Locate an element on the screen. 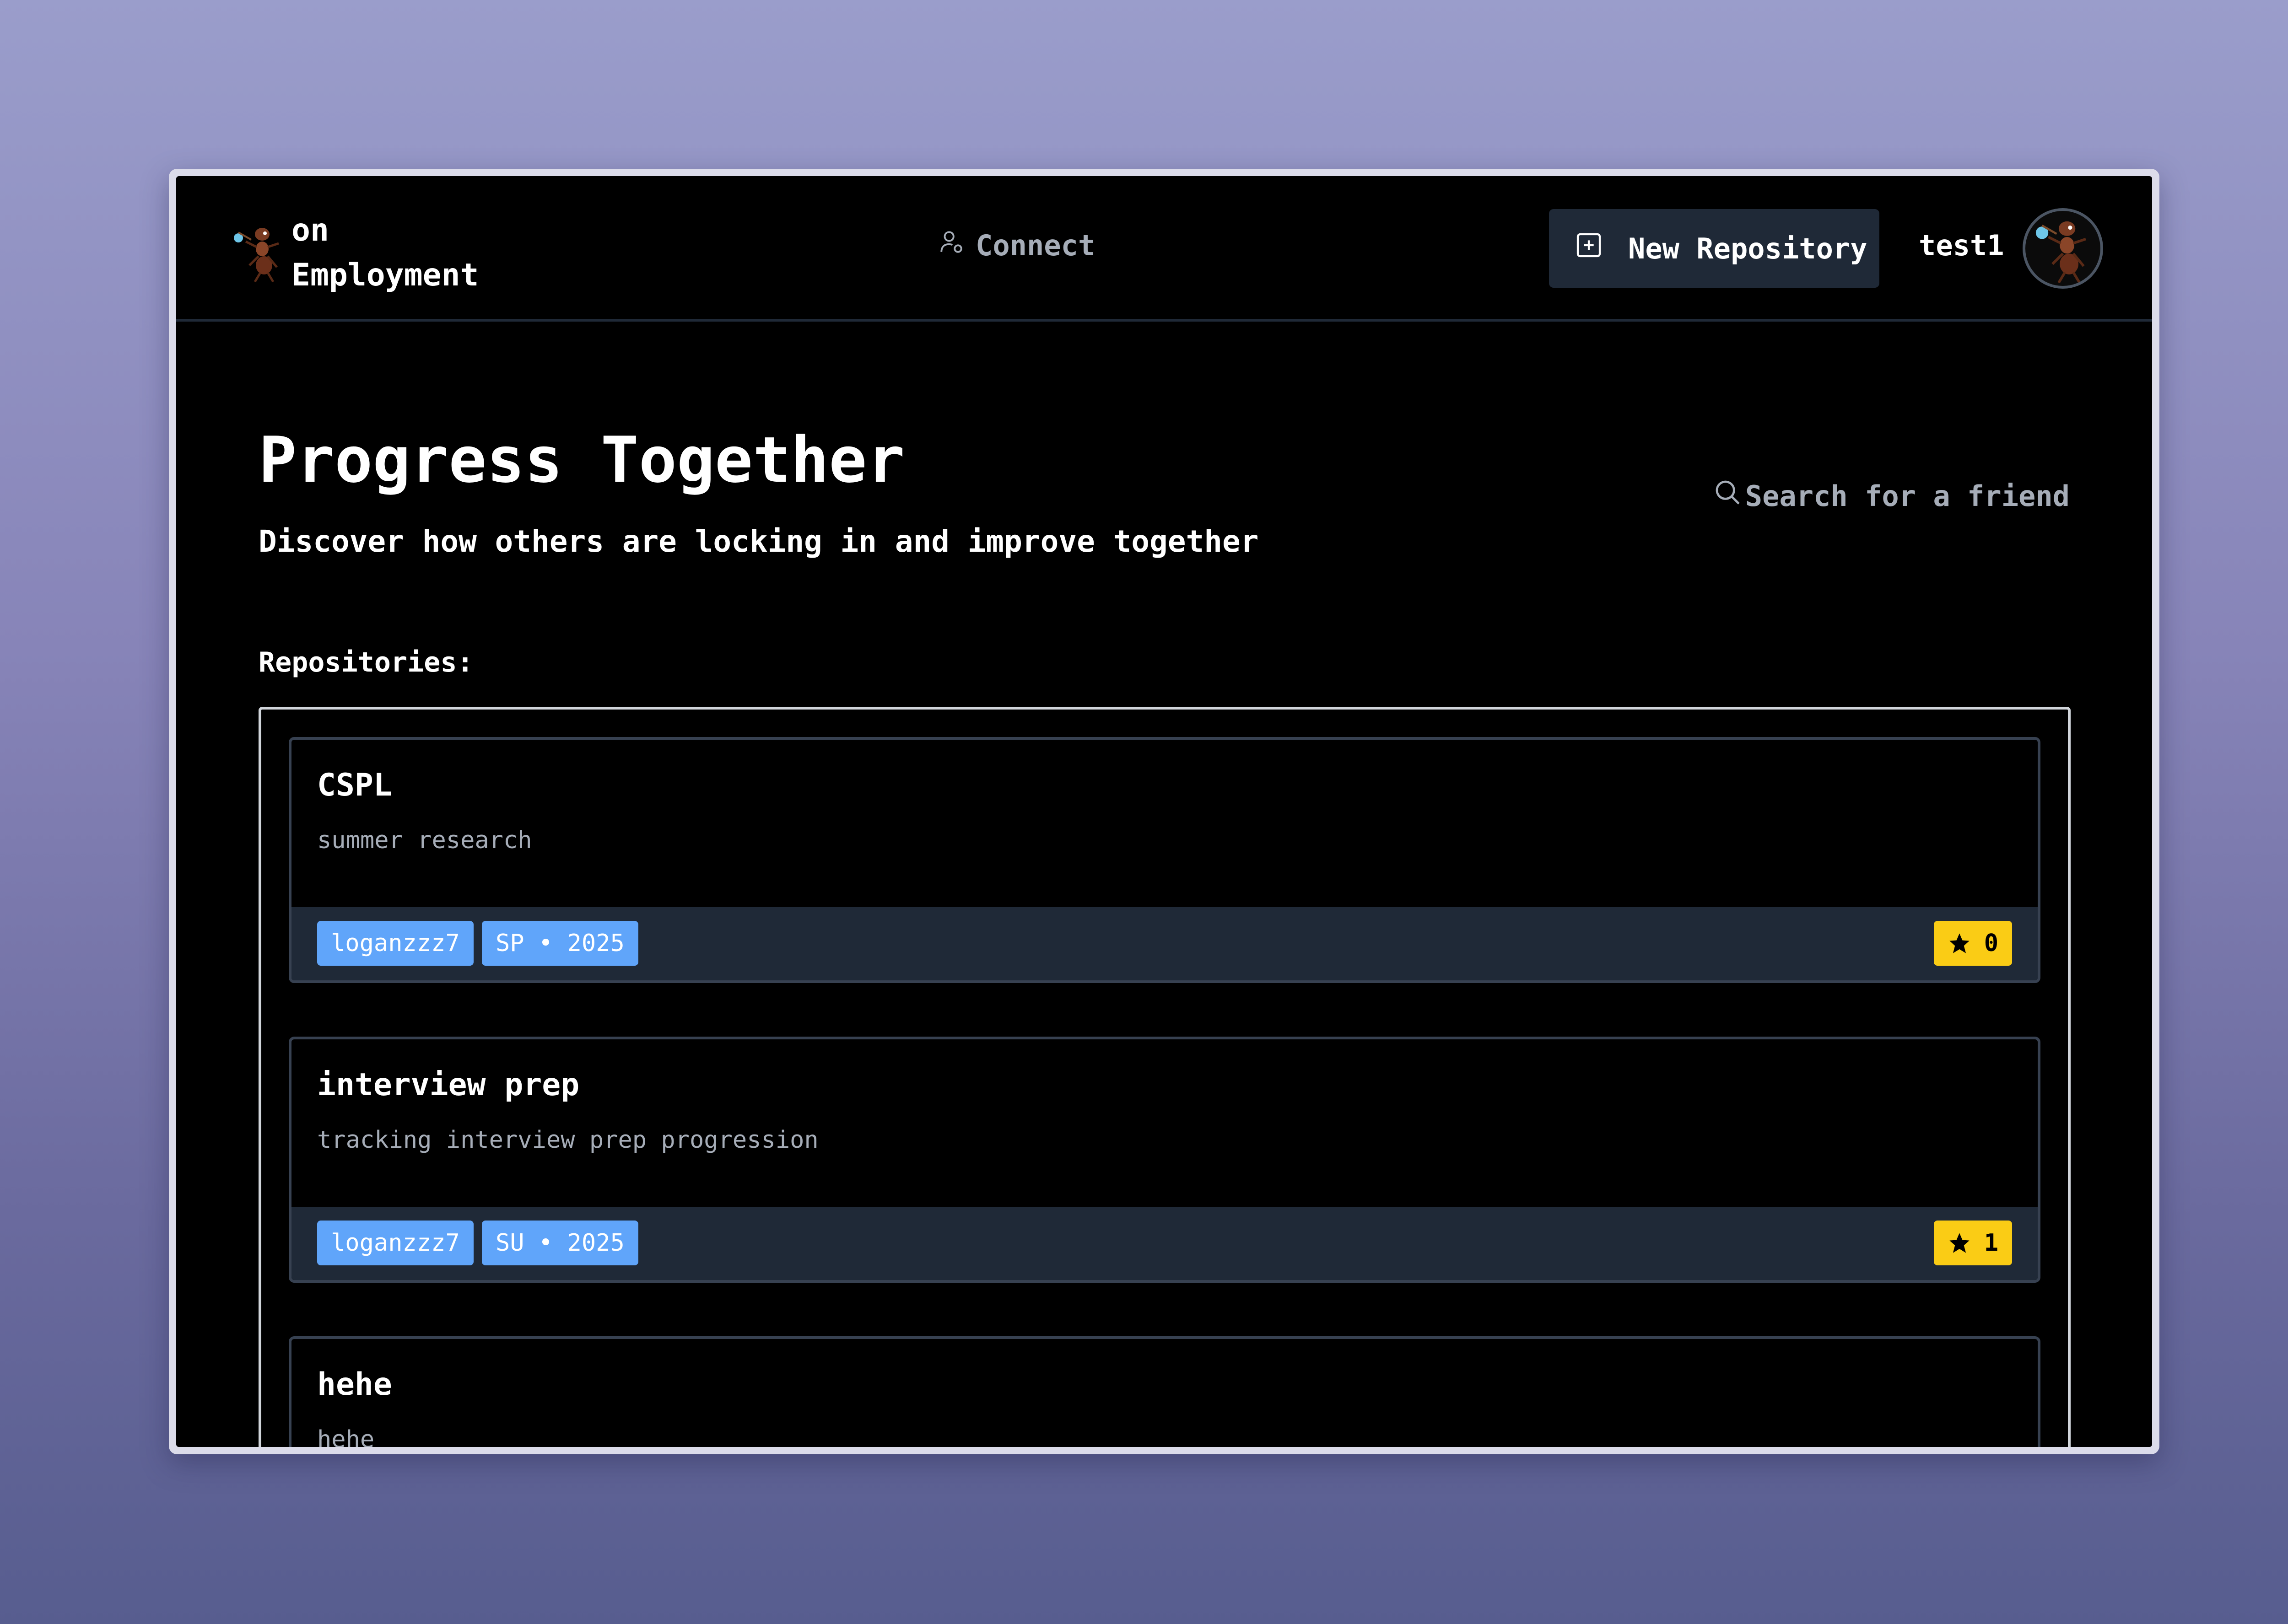  avatar is located at coordinates (2063, 249).